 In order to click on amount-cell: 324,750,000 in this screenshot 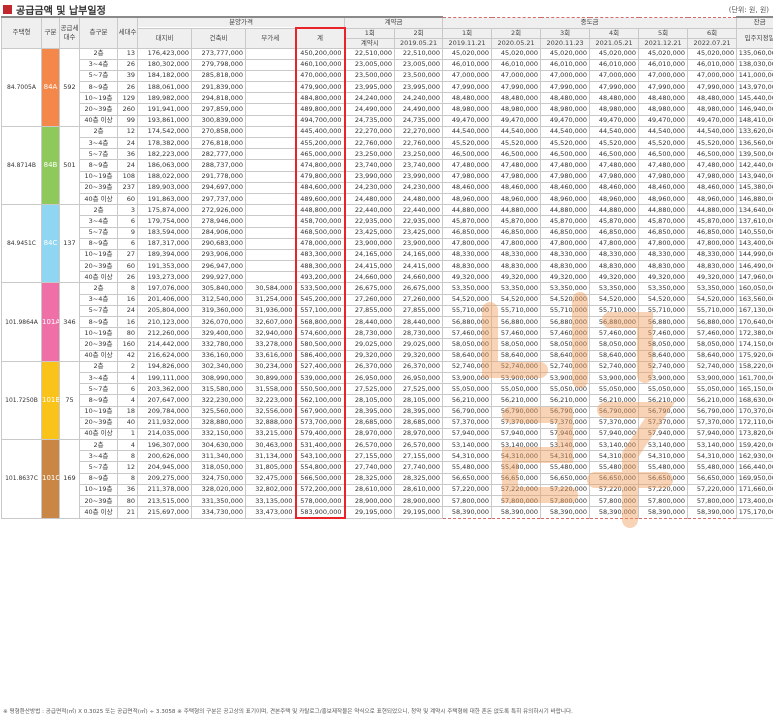, I will do `click(218, 478)`.